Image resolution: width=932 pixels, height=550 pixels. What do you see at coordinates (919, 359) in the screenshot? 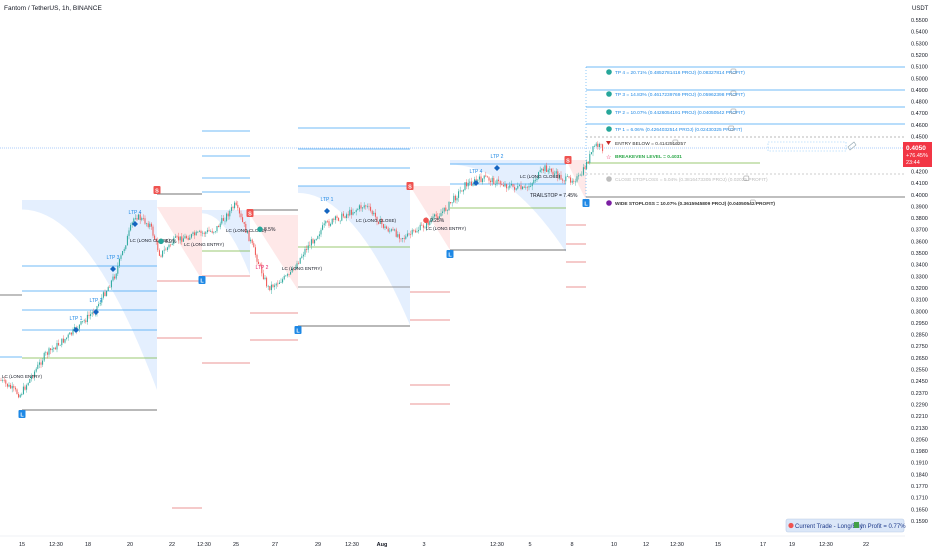
I see `price-tick-label: 0.2650` at bounding box center [919, 359].